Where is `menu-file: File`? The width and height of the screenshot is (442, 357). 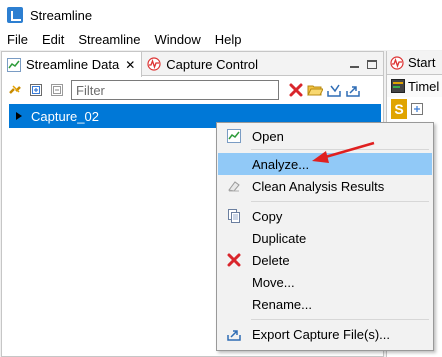
menu-file: File is located at coordinates (17, 40).